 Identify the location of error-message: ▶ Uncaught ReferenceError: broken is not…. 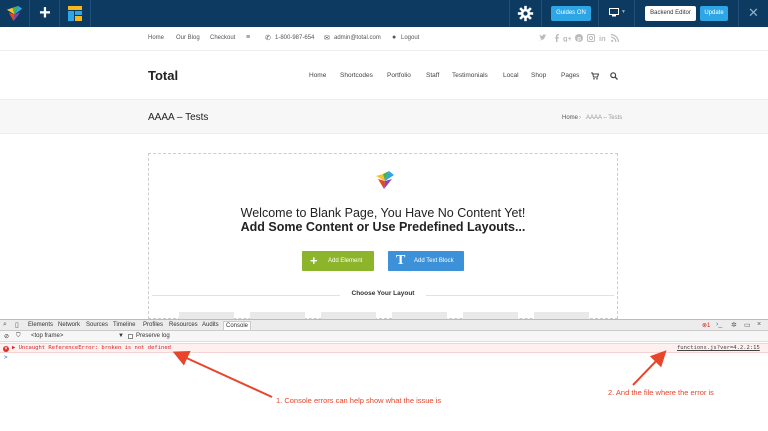
(91, 348).